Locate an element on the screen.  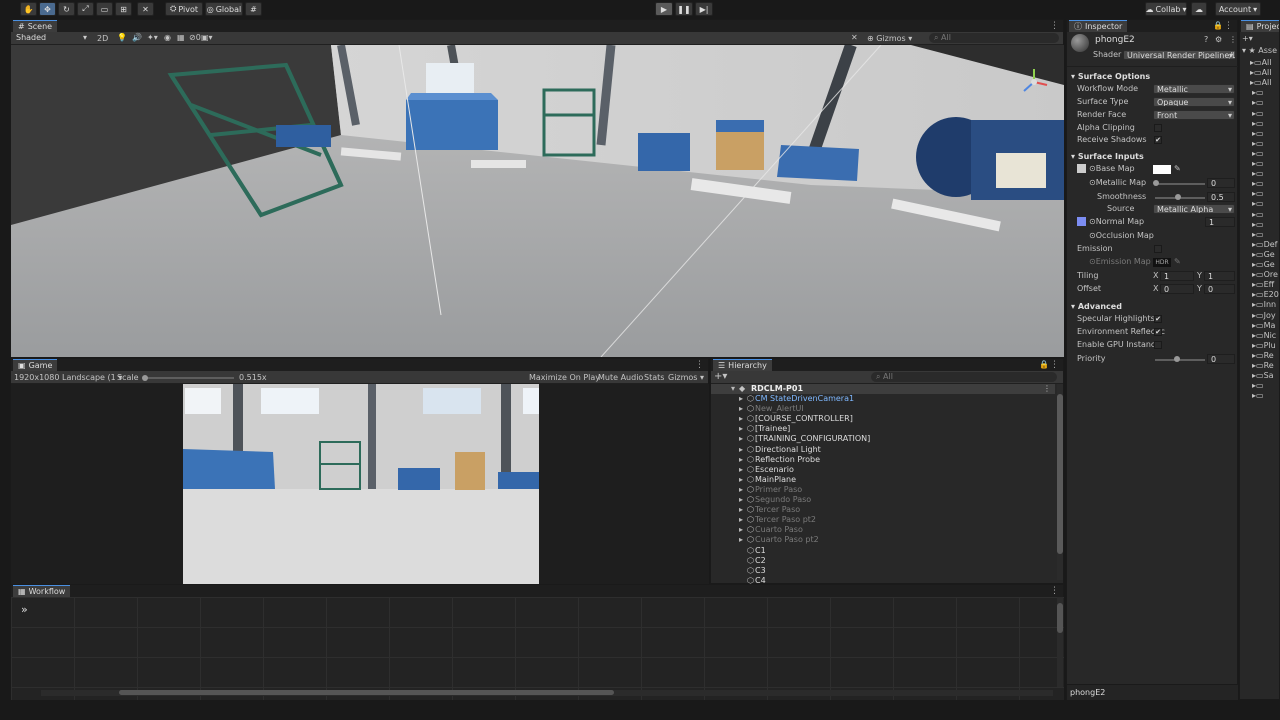
transform-tool-button: ⊞ is located at coordinates (123, 9).